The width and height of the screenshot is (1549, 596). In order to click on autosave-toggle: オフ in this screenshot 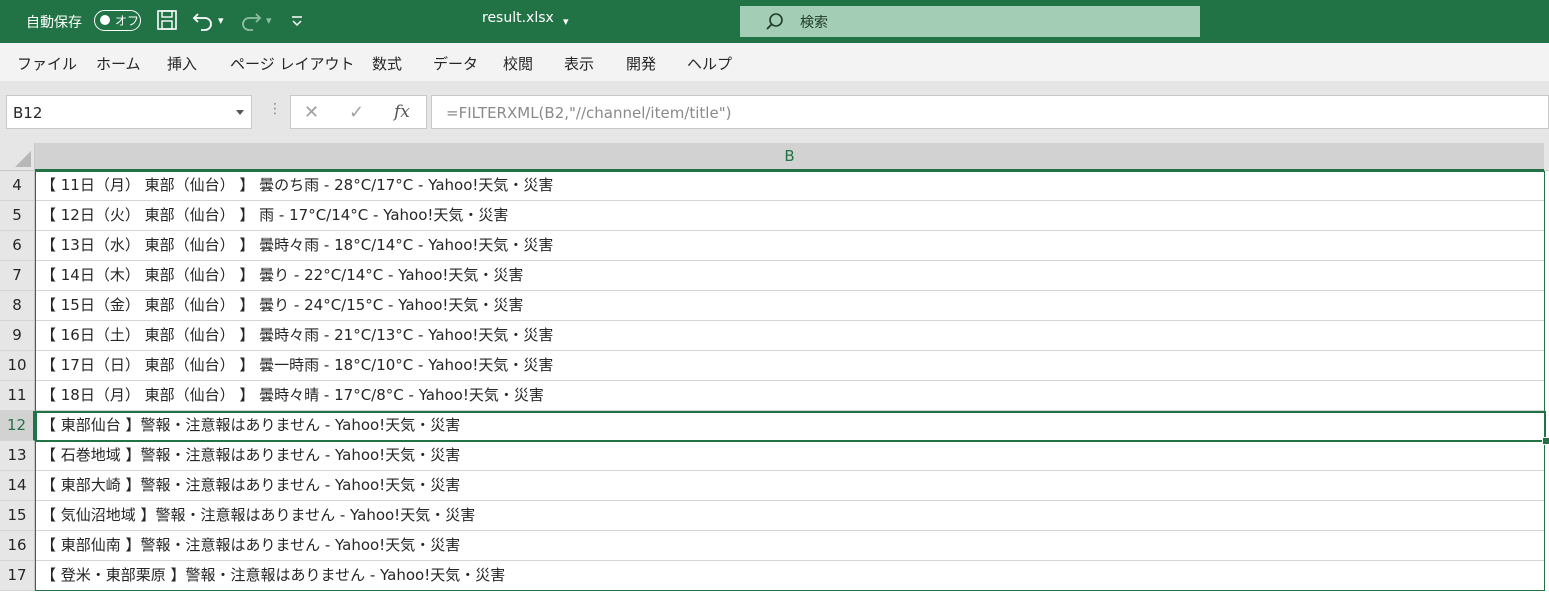, I will do `click(117, 20)`.